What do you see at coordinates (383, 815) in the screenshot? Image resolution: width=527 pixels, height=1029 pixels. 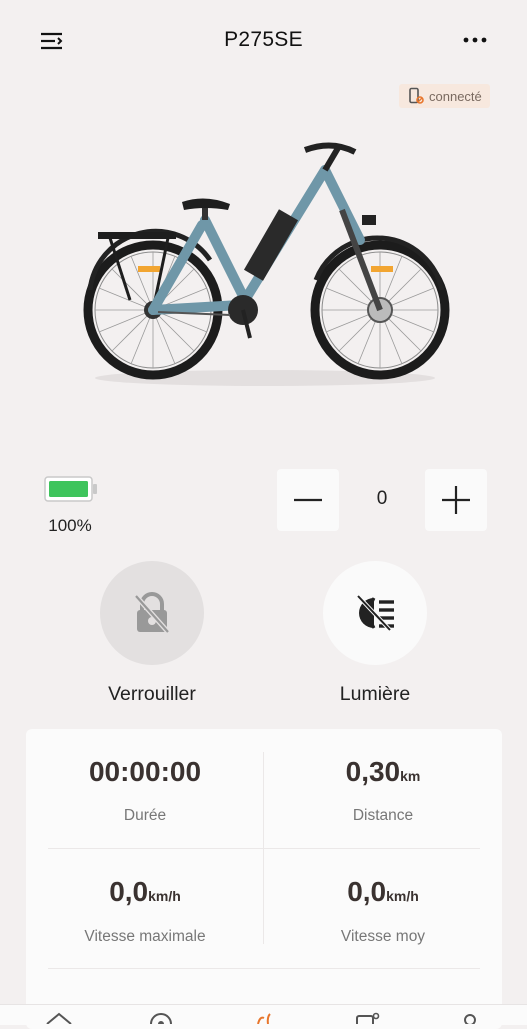 I see `distance-label: Distance` at bounding box center [383, 815].